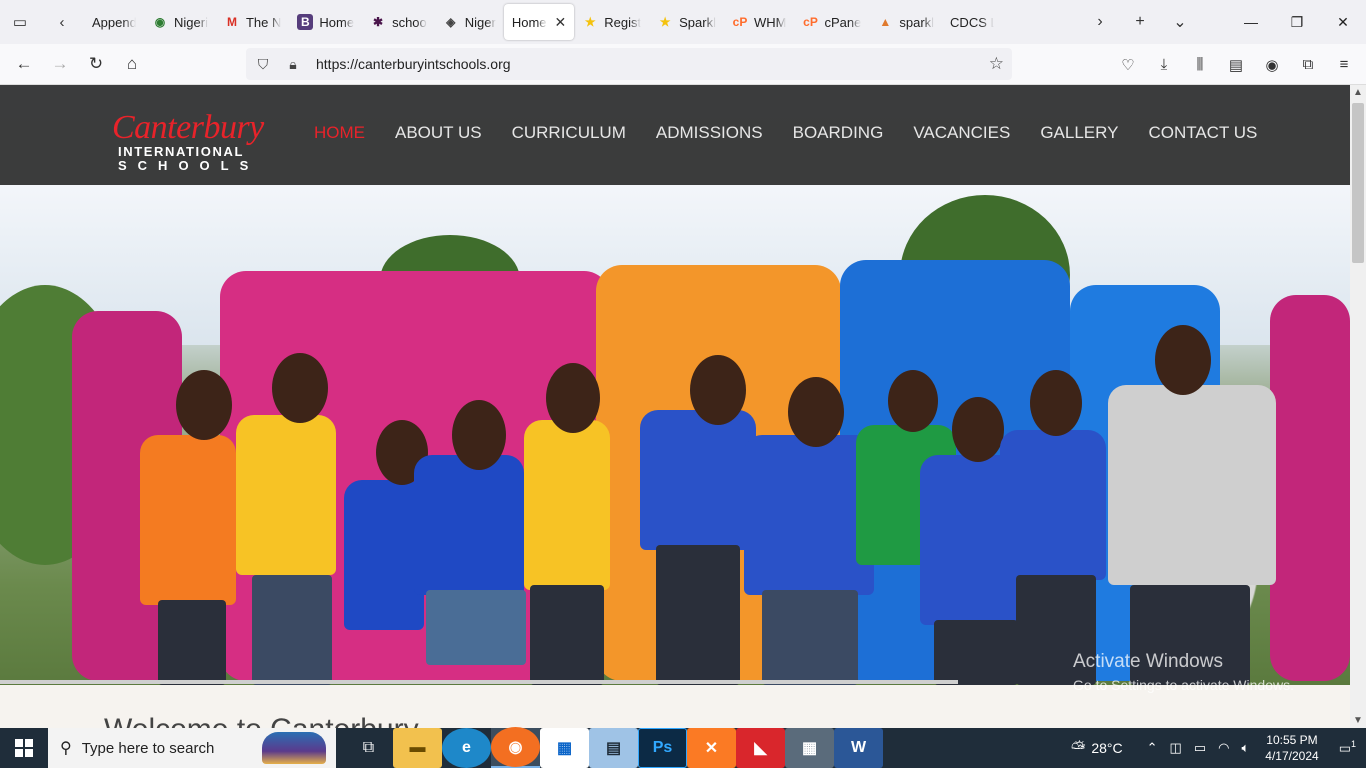 The height and width of the screenshot is (768, 1366). What do you see at coordinates (1100, 22) in the screenshot?
I see `scroll-tabs-right-icon: ›` at bounding box center [1100, 22].